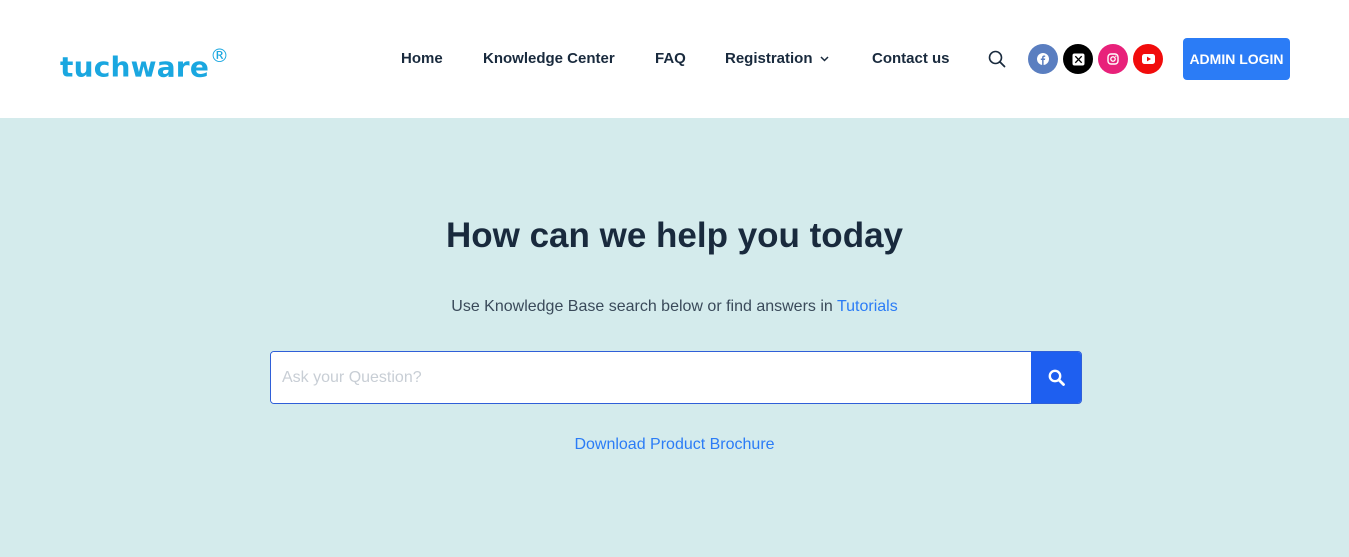  I want to click on nav-contact-us: Contact us, so click(911, 59).